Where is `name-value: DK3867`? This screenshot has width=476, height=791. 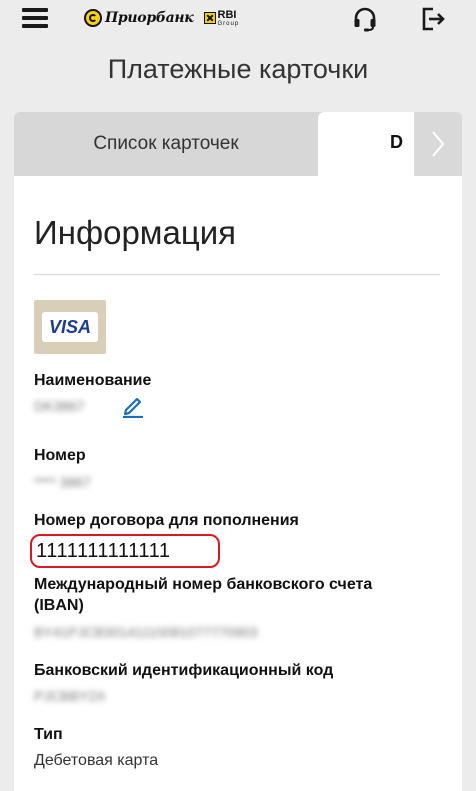 name-value: DK3867 is located at coordinates (59, 406).